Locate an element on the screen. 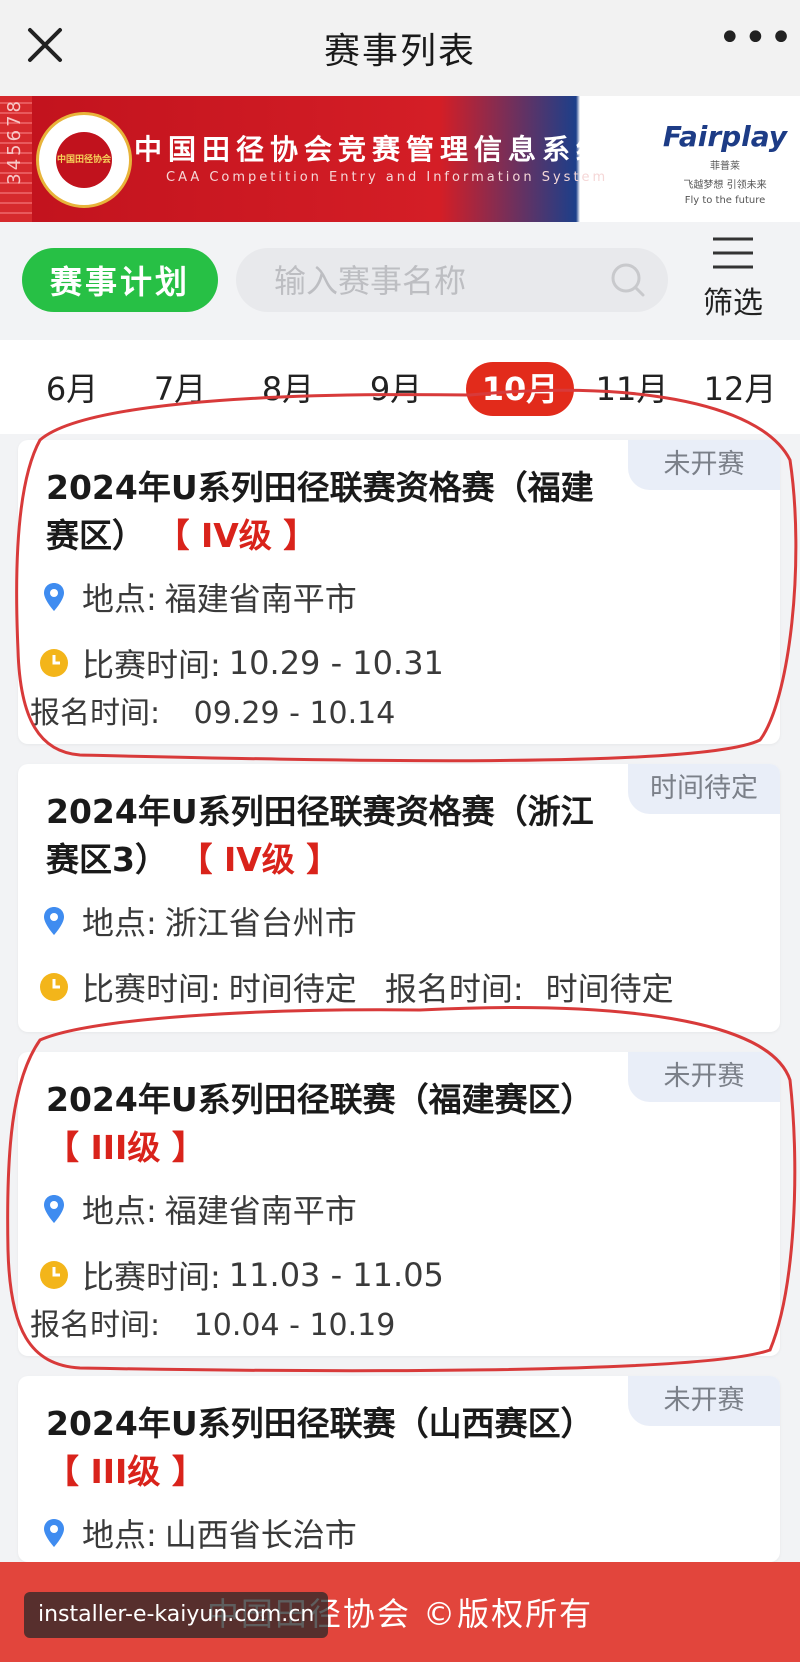 The height and width of the screenshot is (1662, 800). tab-month-12: 12月 is located at coordinates (740, 389).